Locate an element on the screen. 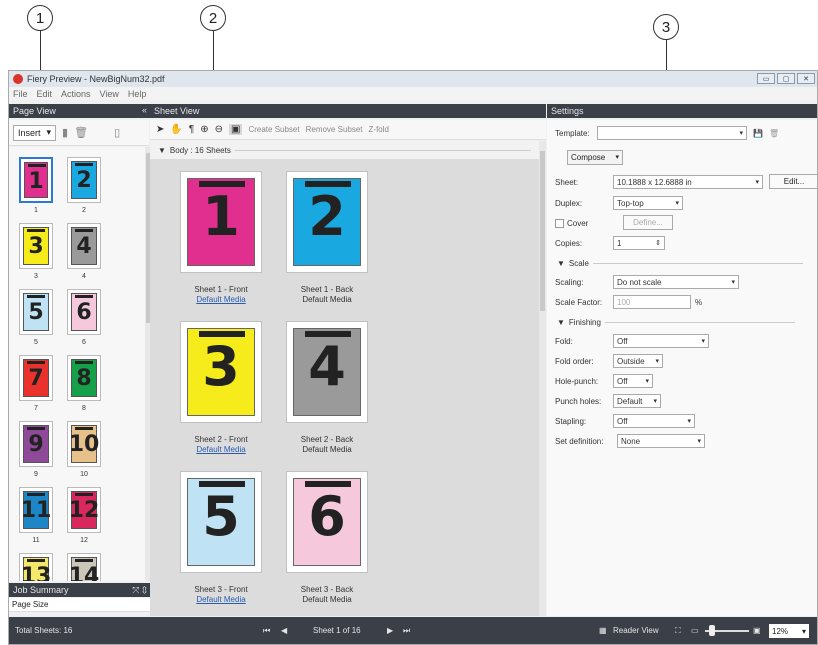  media-label: Default Media is located at coordinates (327, 599).